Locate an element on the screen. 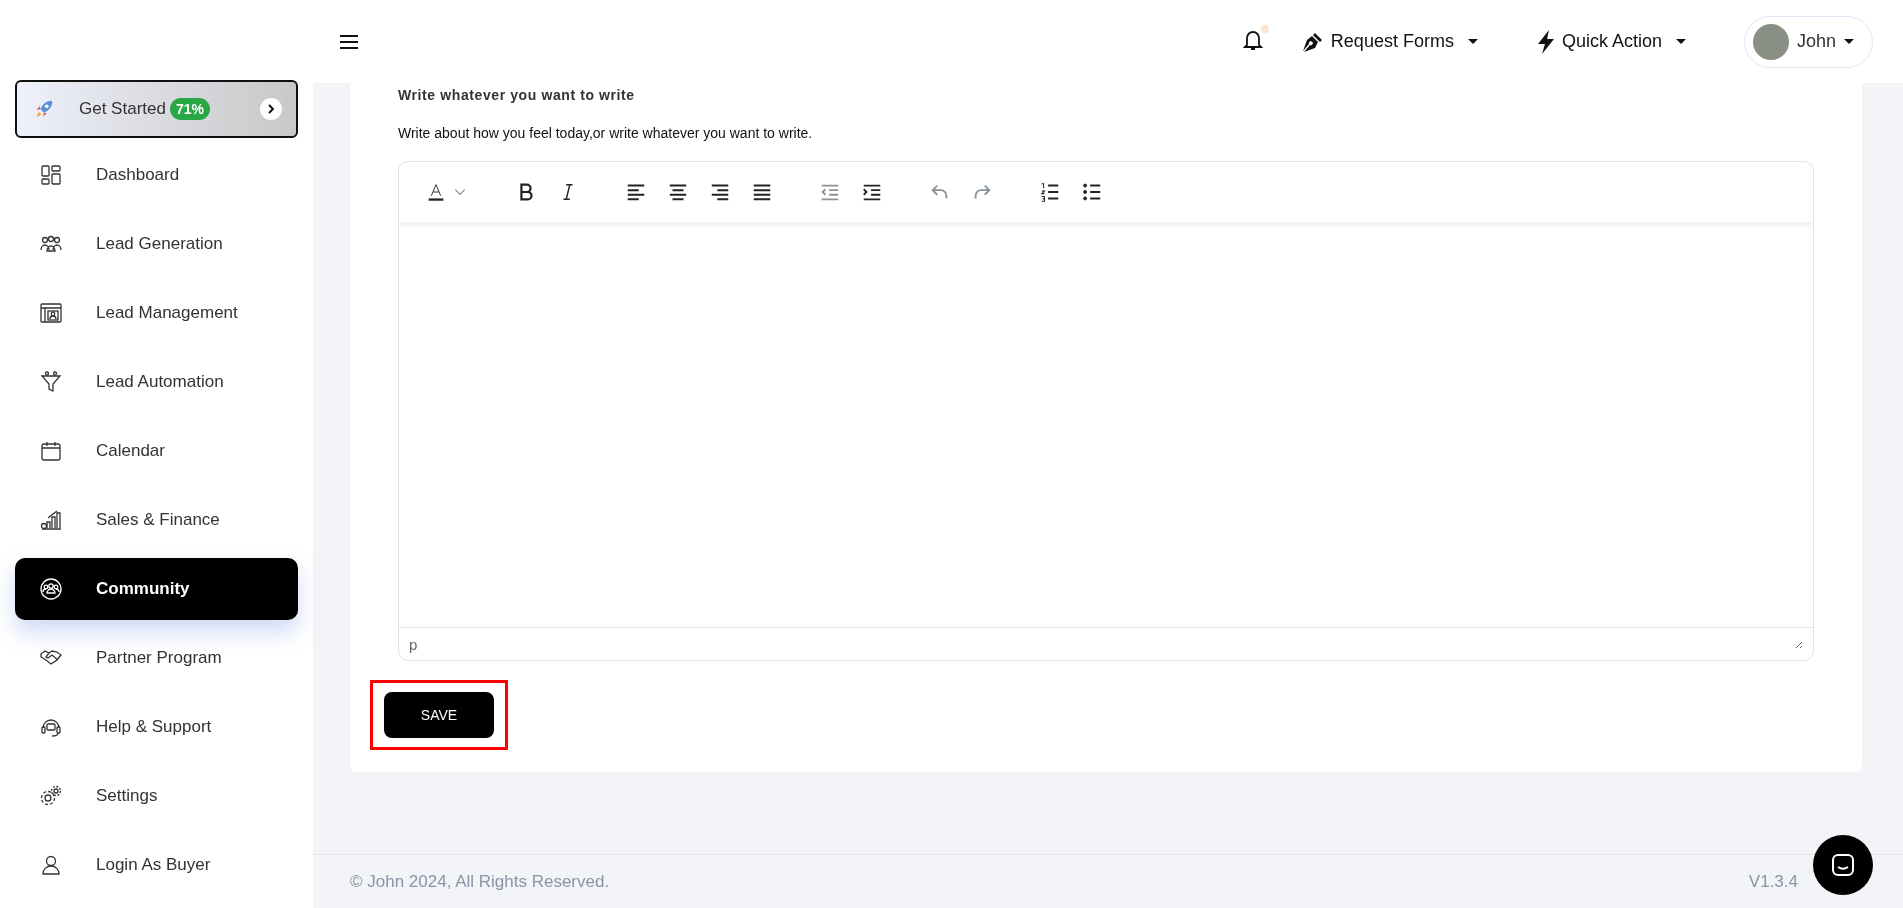  save-button: SAVE is located at coordinates (439, 715).